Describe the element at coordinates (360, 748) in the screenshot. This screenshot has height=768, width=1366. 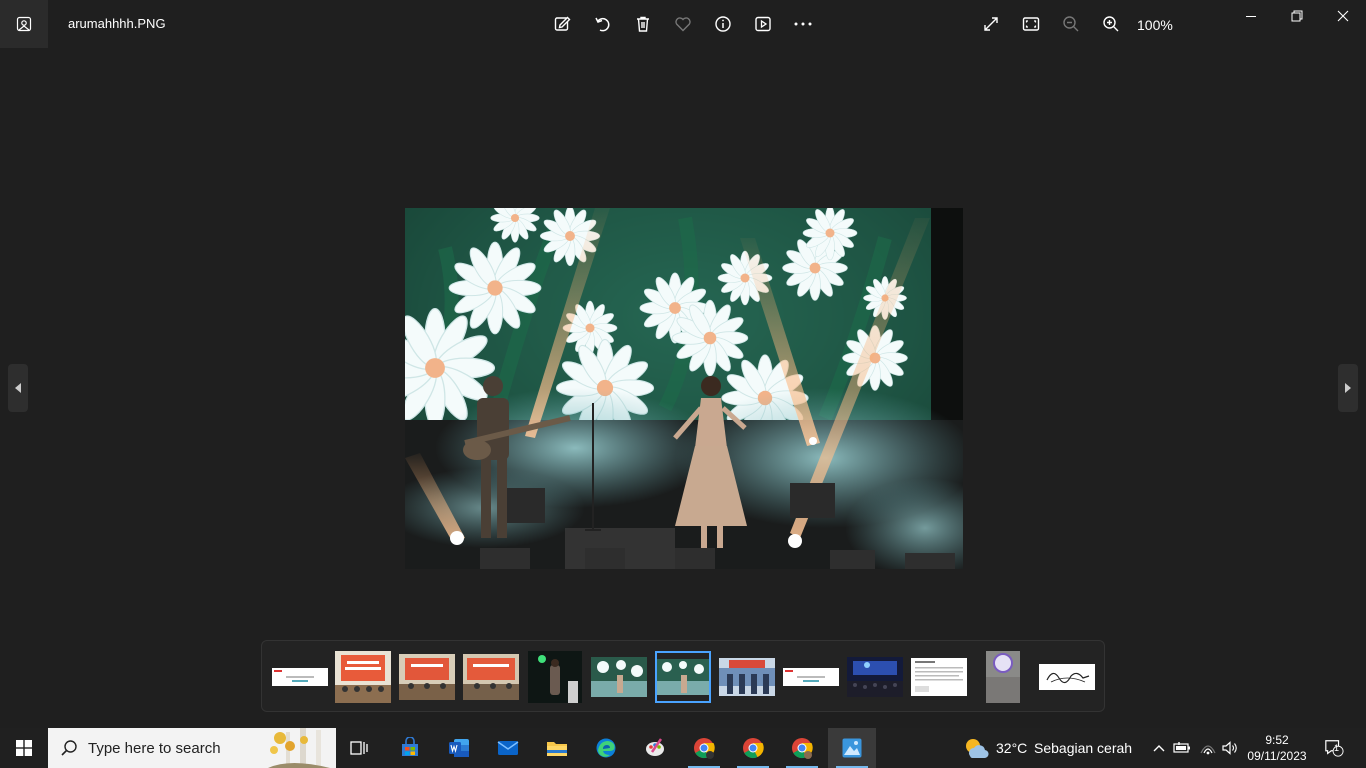
I see `task-view-icon` at that location.